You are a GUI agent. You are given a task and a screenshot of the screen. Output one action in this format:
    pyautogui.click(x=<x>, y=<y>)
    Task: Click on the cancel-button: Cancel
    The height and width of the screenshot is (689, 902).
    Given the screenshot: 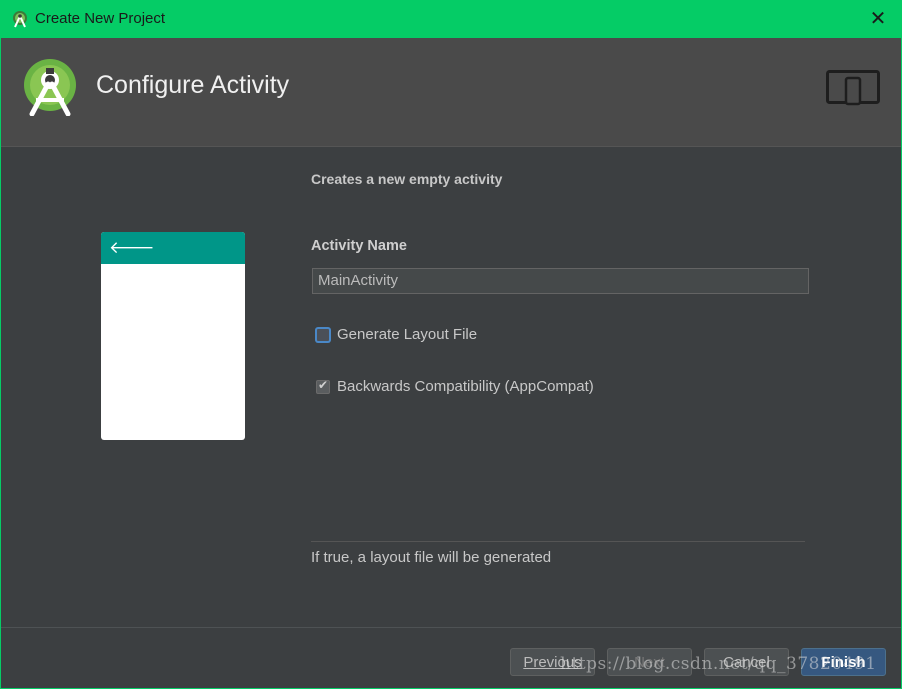 What is the action you would take?
    pyautogui.click(x=746, y=662)
    